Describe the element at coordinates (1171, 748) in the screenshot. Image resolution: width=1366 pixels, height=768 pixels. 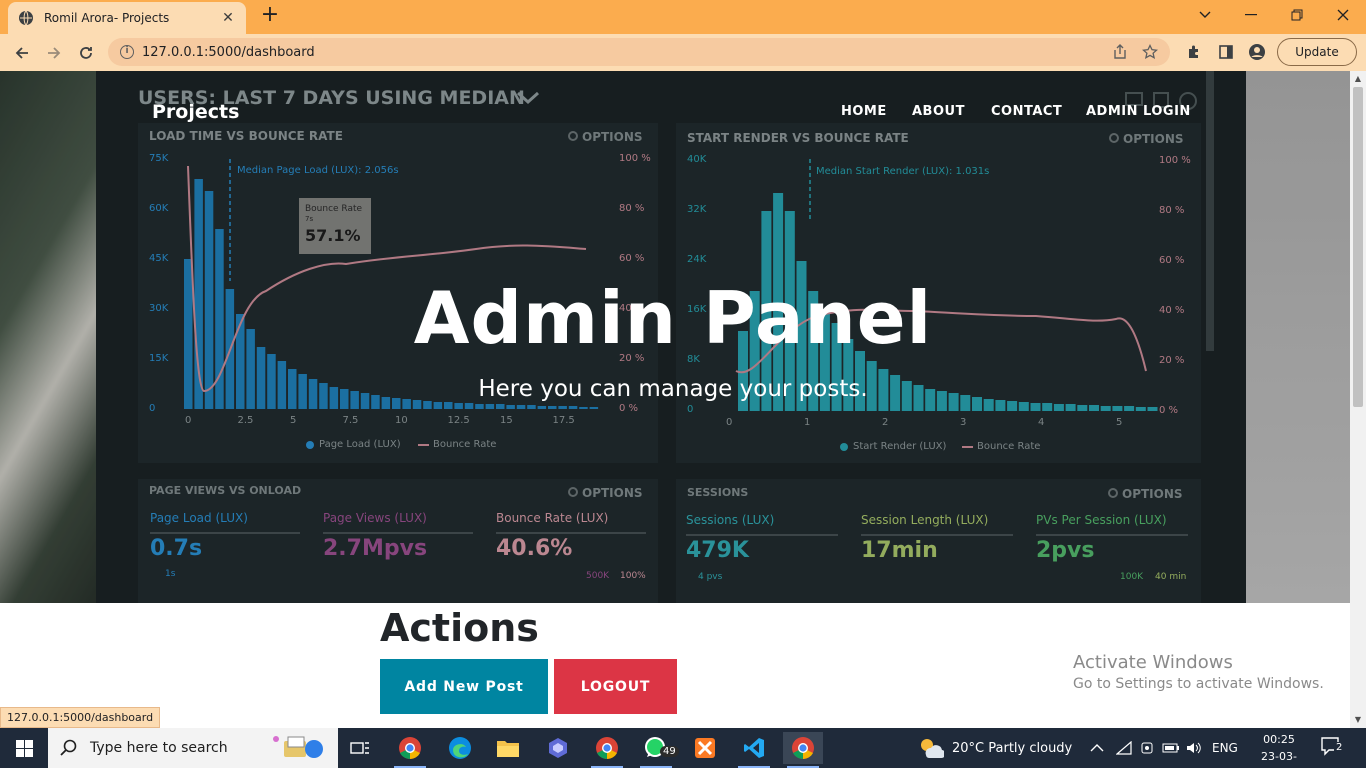
I see `battery-icon` at that location.